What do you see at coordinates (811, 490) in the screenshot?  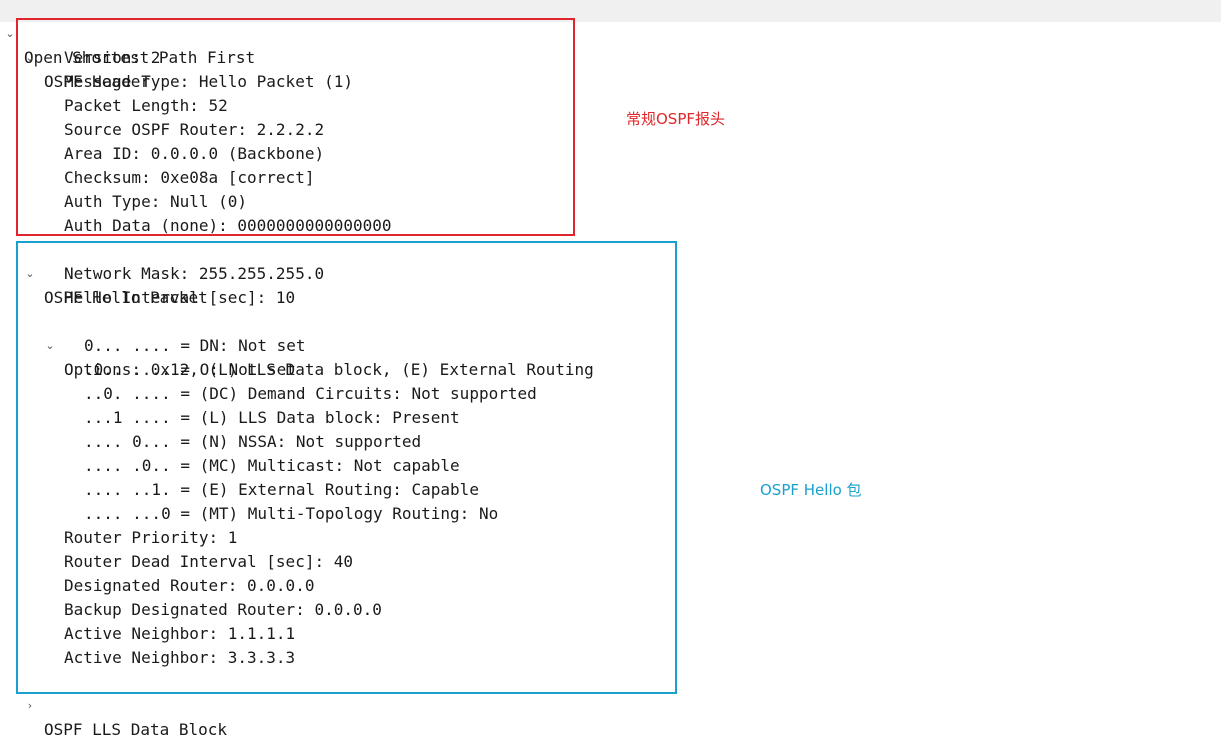 I see `hello-annotation: OSPF Hello 包` at bounding box center [811, 490].